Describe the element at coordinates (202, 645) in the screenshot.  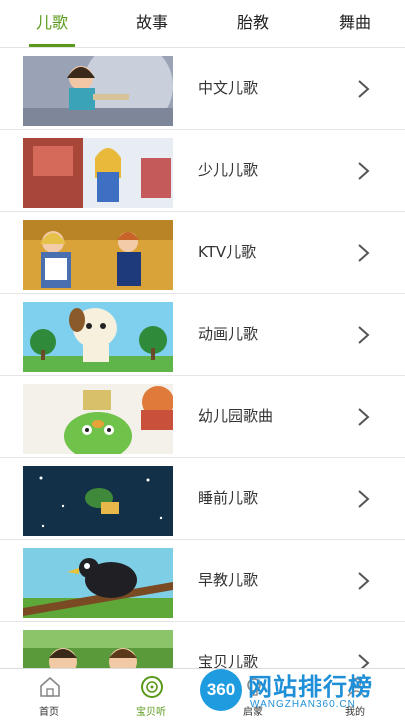
I see `list-item: 宝贝儿歌` at that location.